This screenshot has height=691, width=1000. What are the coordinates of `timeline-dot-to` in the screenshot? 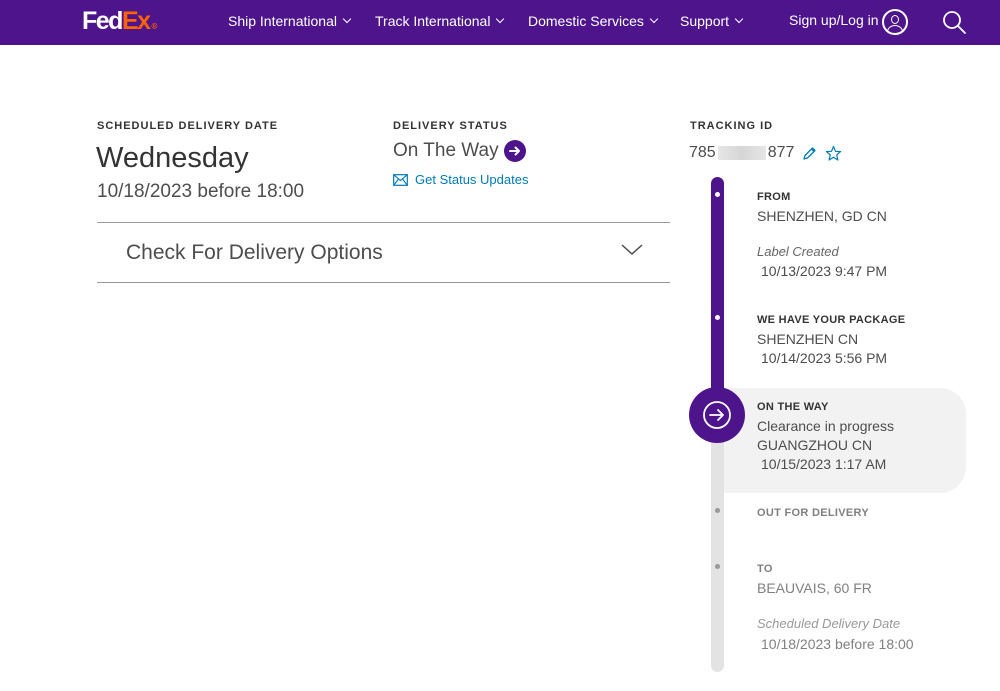 It's located at (717, 566).